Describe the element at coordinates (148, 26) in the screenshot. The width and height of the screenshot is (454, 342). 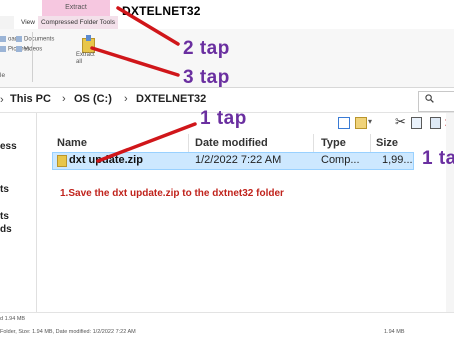
I see `arrow-to-extract-tab` at that location.